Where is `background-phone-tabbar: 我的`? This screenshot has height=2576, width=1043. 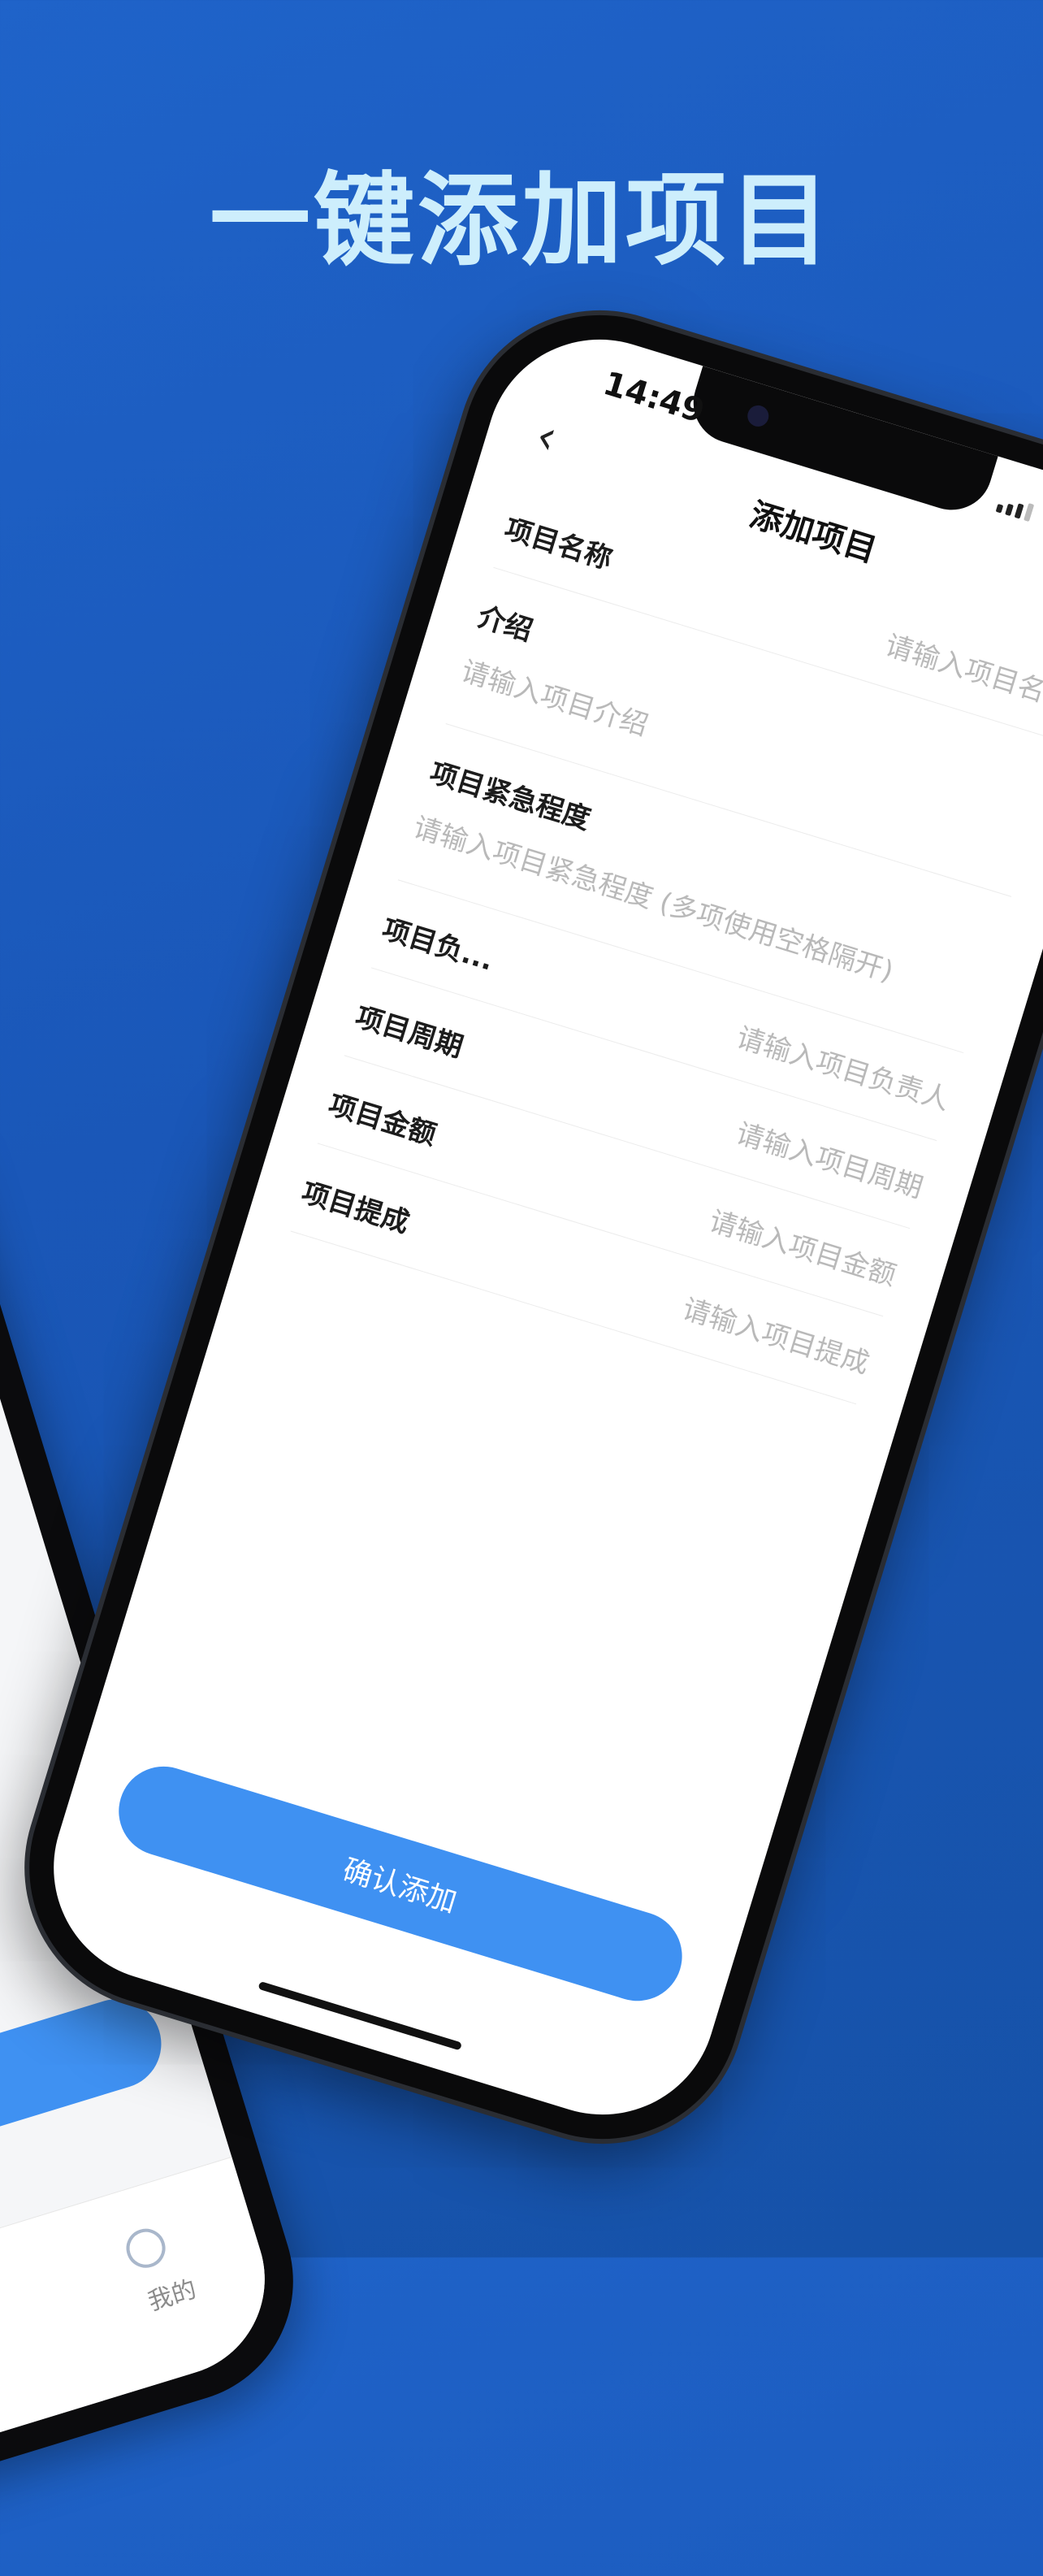
background-phone-tabbar: 我的 is located at coordinates (144, 2349).